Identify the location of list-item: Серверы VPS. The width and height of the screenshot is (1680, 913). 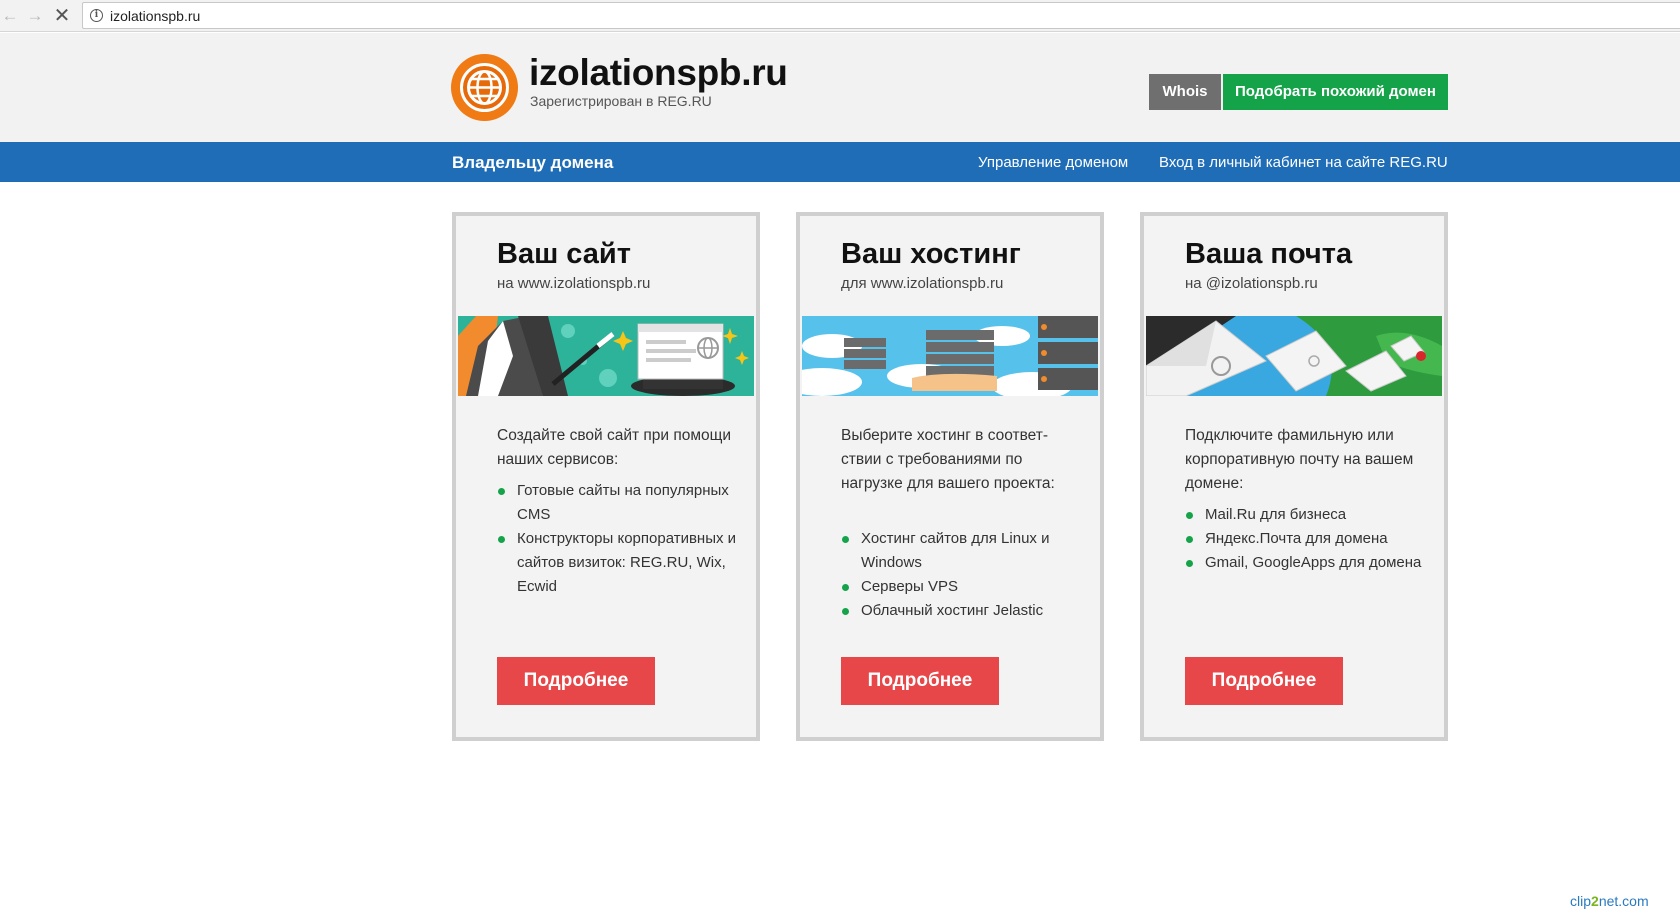
(961, 587).